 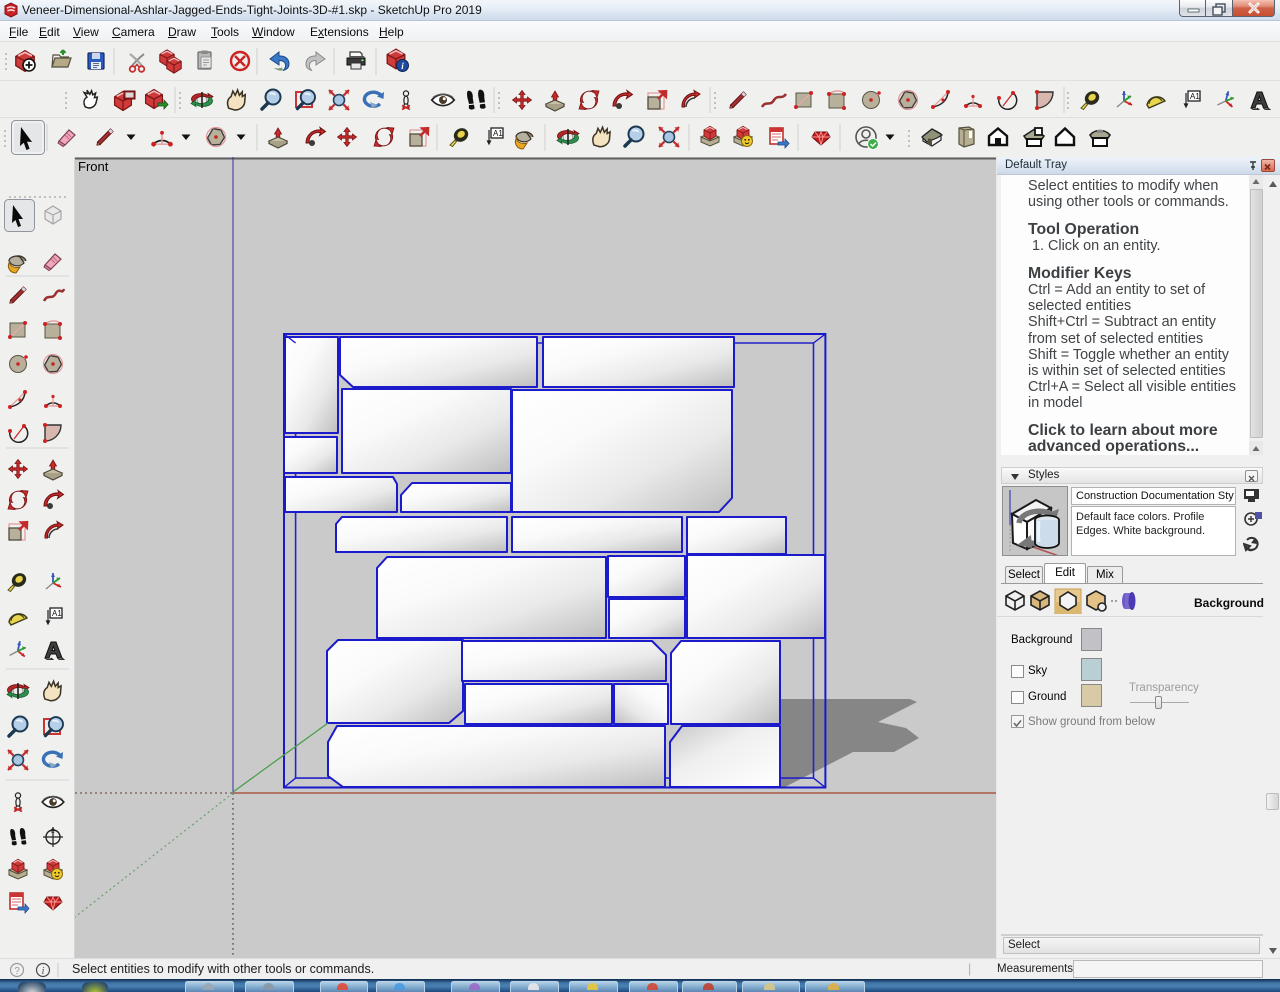 I want to click on svg-text: i, so click(x=43, y=971).